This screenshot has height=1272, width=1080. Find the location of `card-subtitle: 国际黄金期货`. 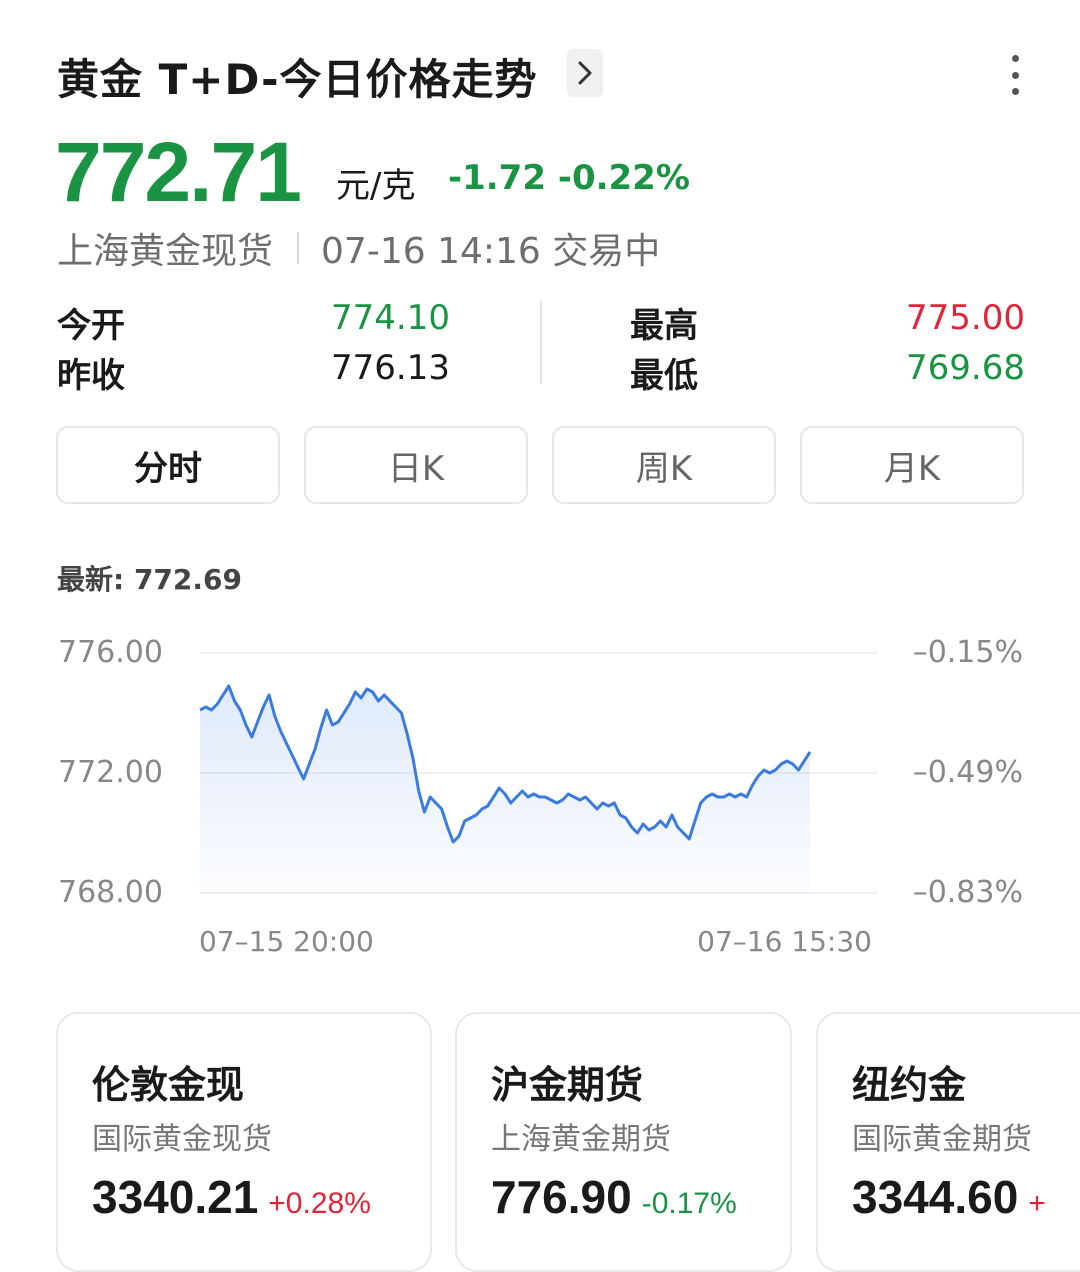

card-subtitle: 国际黄金期货 is located at coordinates (942, 1139).